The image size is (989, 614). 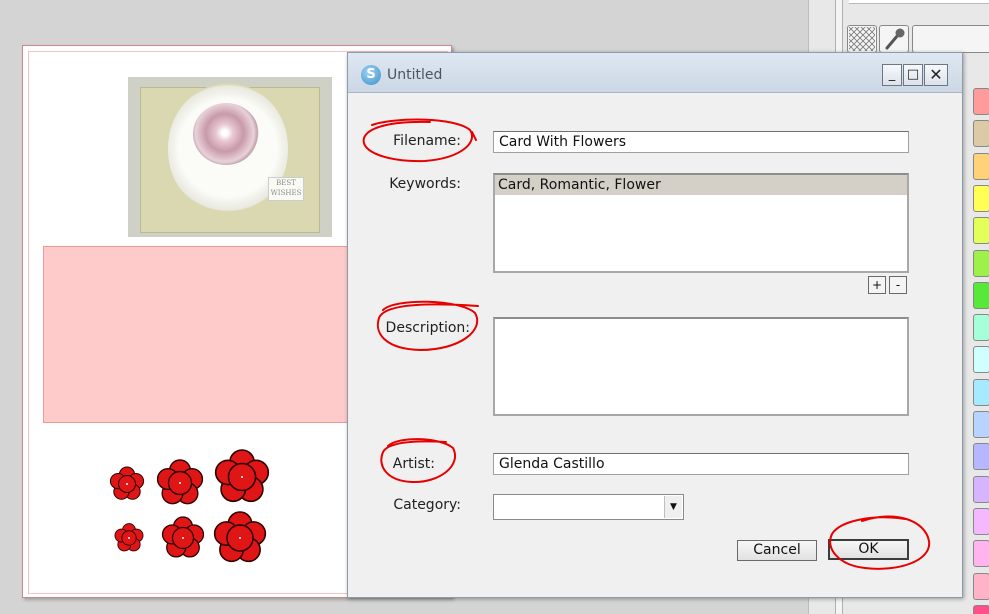 What do you see at coordinates (777, 550) in the screenshot?
I see `cancel-button: Cancel` at bounding box center [777, 550].